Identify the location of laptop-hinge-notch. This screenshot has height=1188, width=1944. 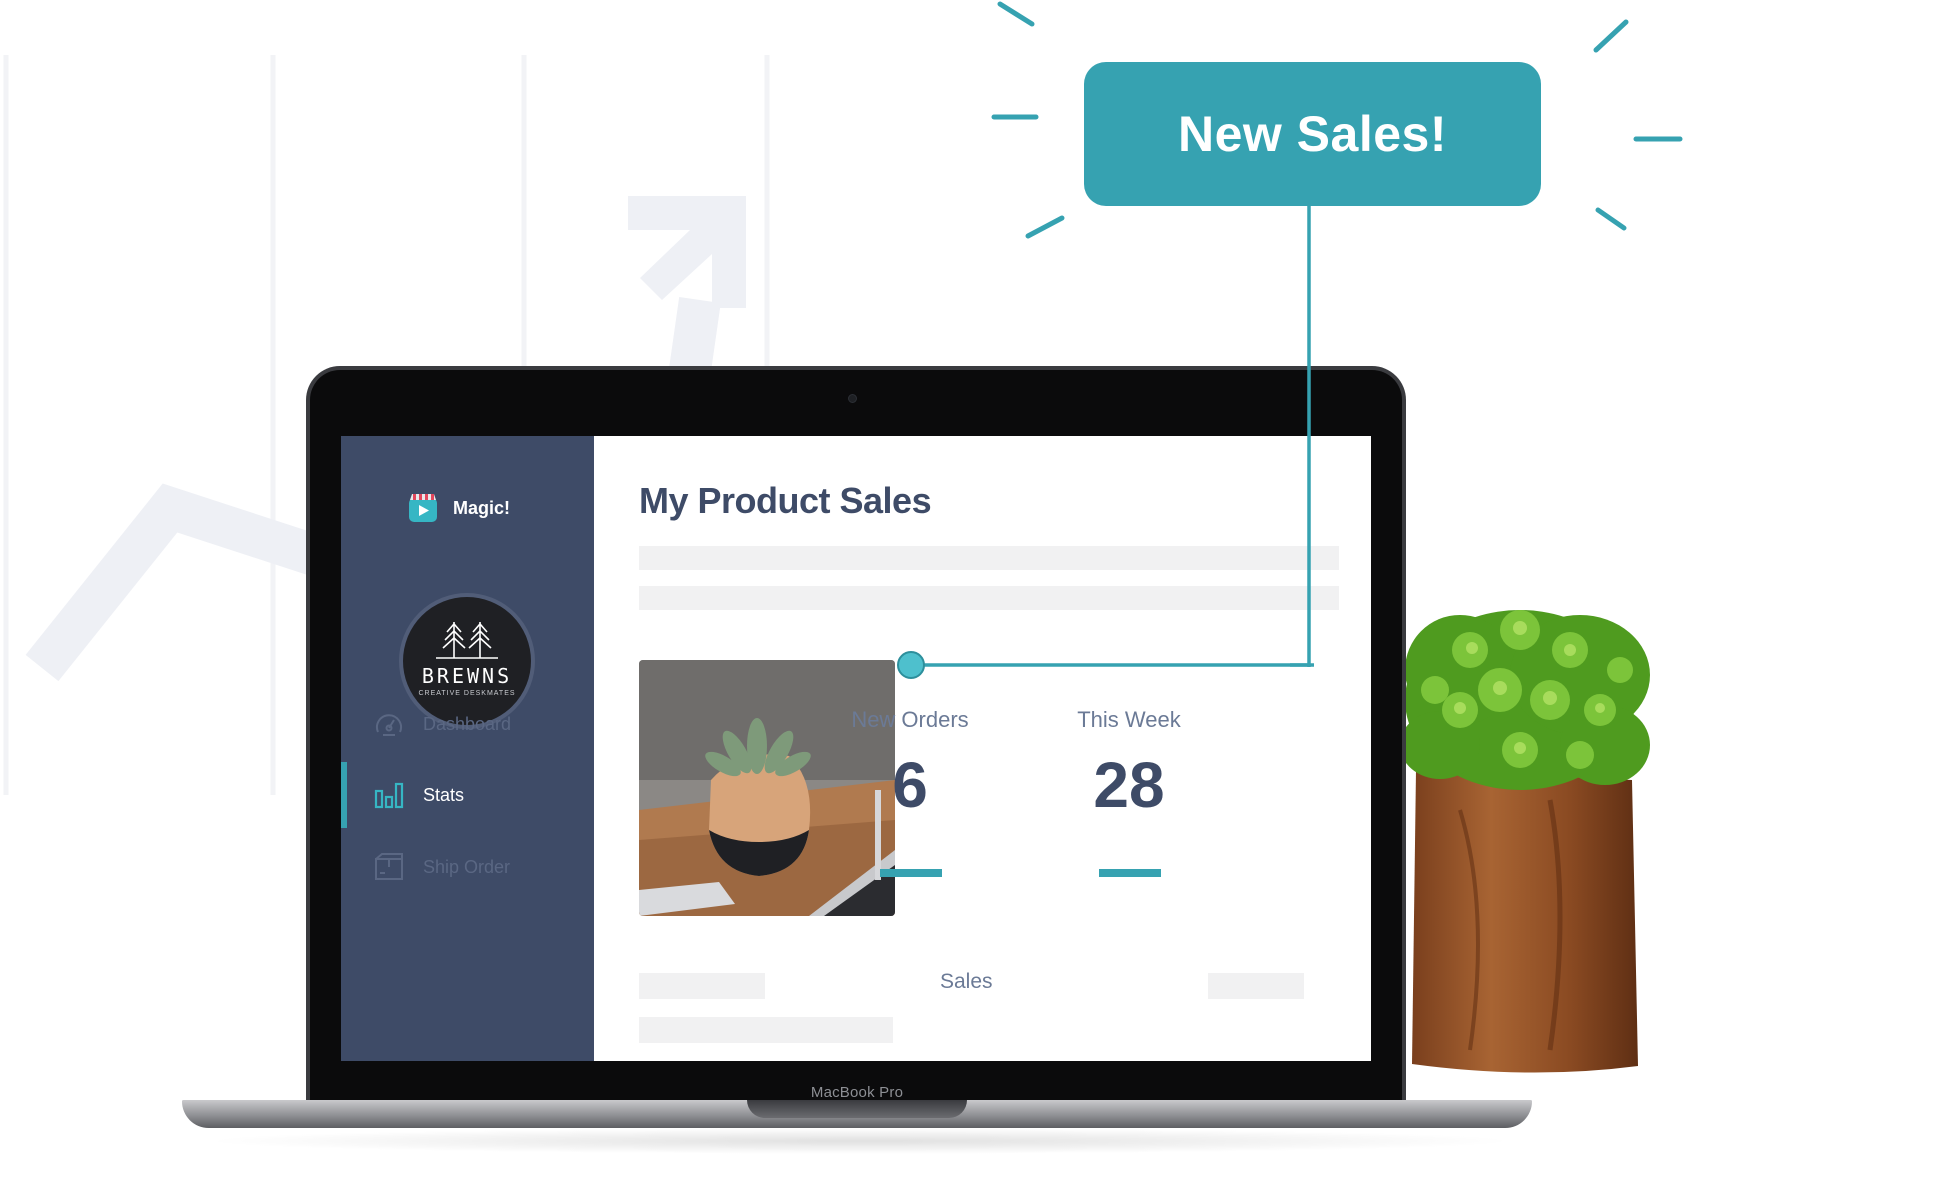
(857, 1109).